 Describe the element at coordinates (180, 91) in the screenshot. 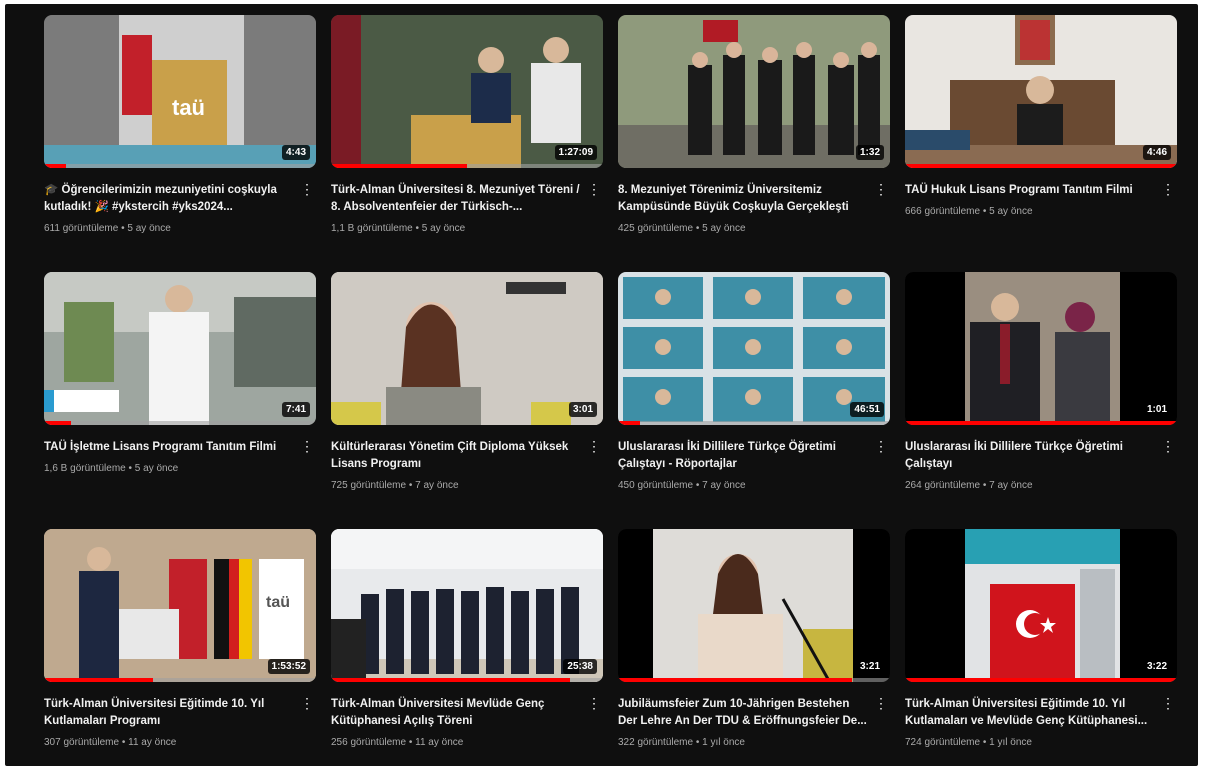

I see `video-thumbnail: taü 4:43` at that location.